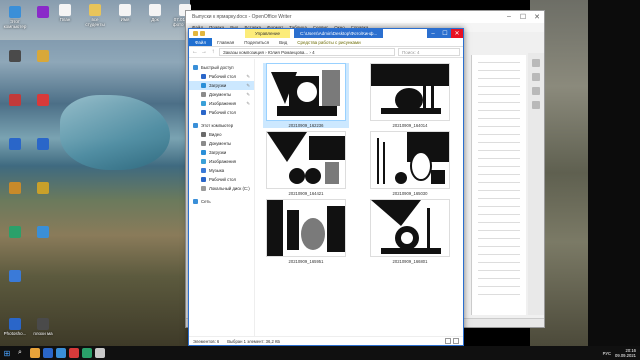 This screenshot has width=640, height=360. I want to click on clock: 20:16 09.09.2021, so click(625, 353).